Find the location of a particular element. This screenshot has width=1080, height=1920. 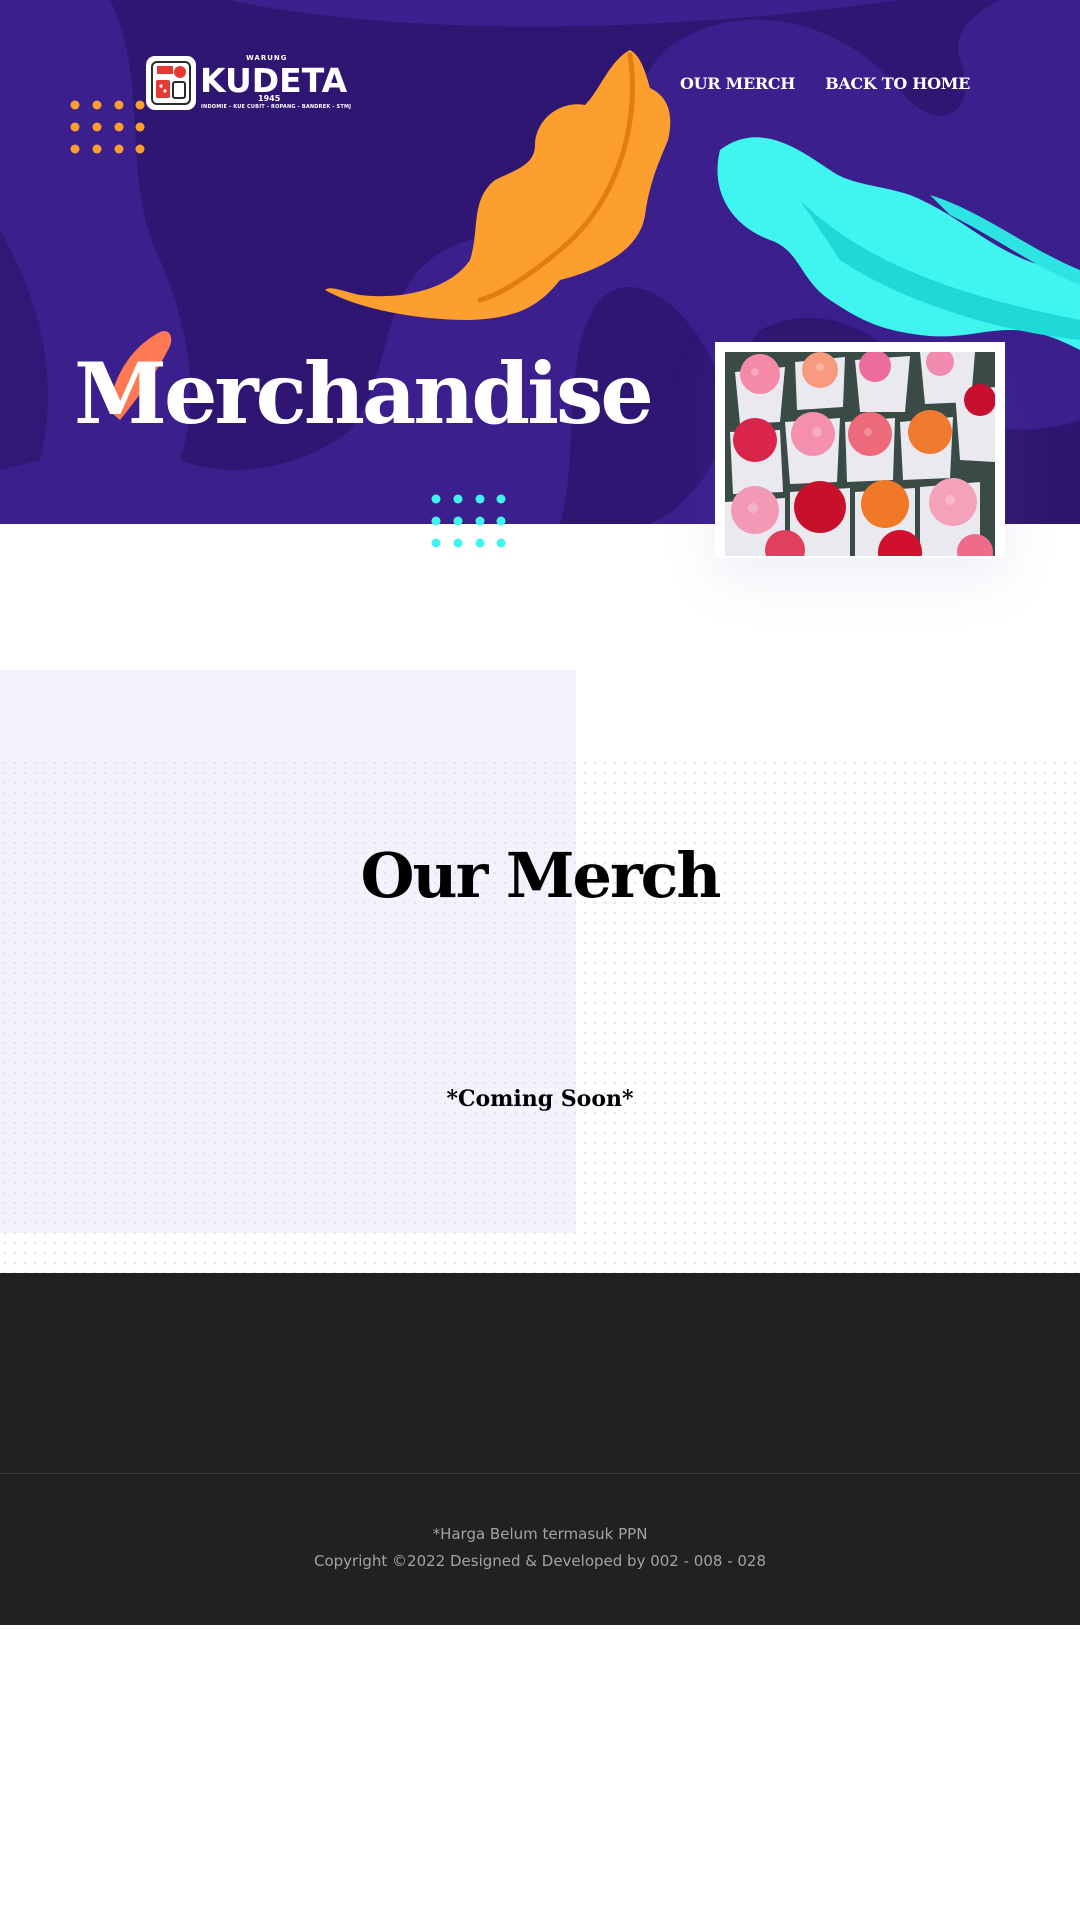

section-title: Our Merch is located at coordinates (541, 875).